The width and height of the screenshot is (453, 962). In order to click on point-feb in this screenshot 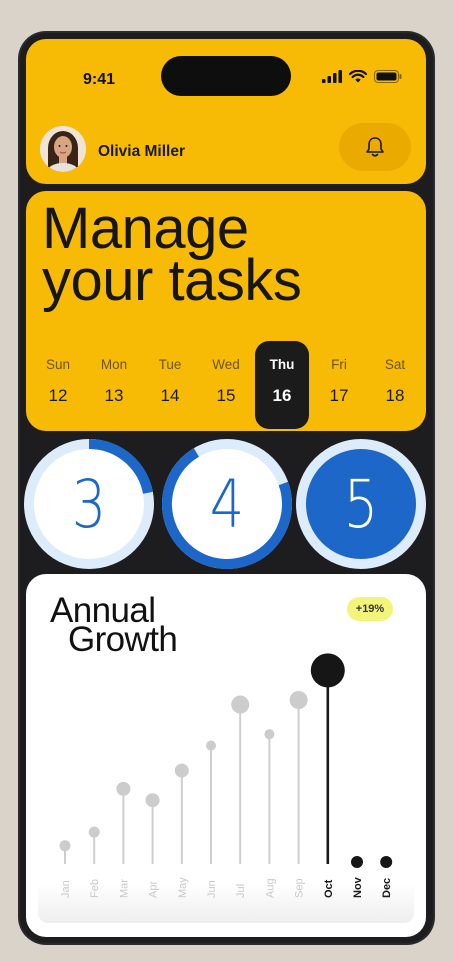, I will do `click(94, 832)`.